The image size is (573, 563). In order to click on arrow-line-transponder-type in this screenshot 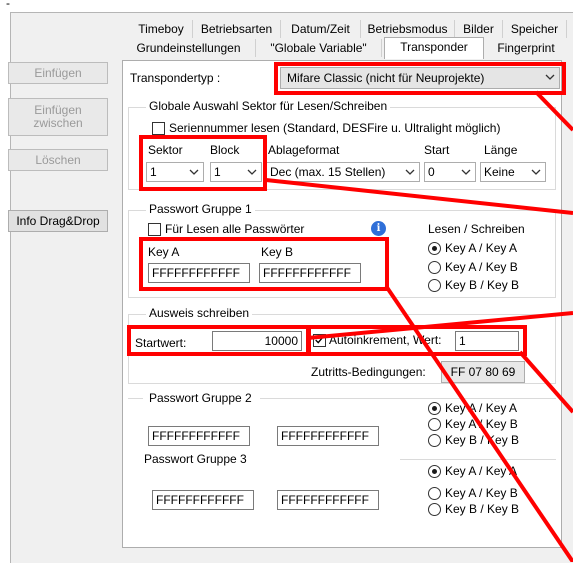, I will do `click(553, 111)`.